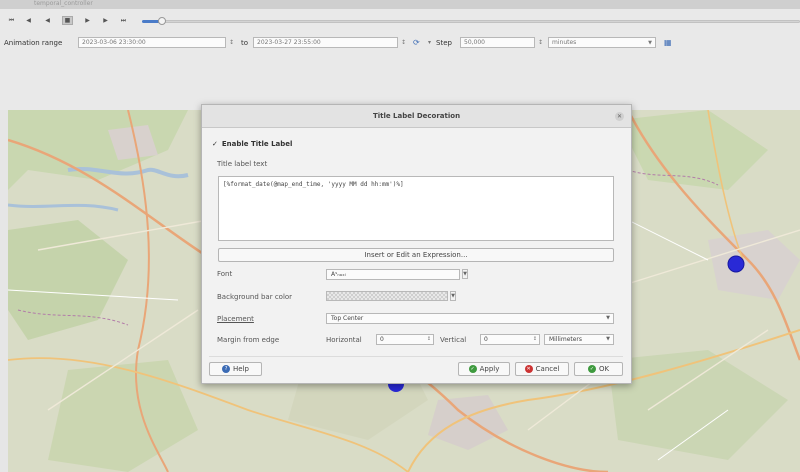 This screenshot has height=472, width=800. Describe the element at coordinates (162, 21) in the screenshot. I see `timeline-slider-handle` at that location.